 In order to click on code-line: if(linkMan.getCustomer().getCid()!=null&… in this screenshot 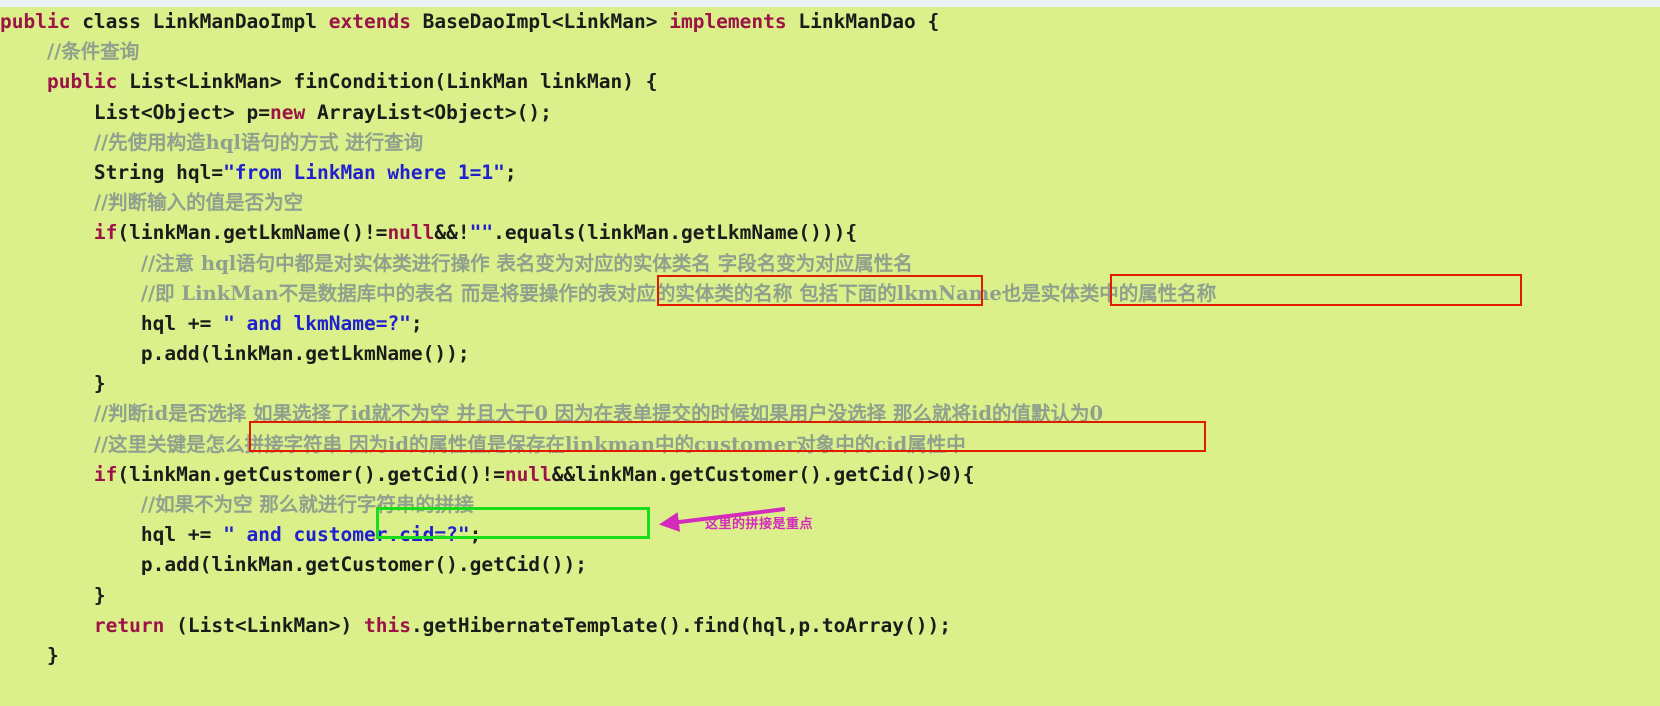, I will do `click(830, 475)`.